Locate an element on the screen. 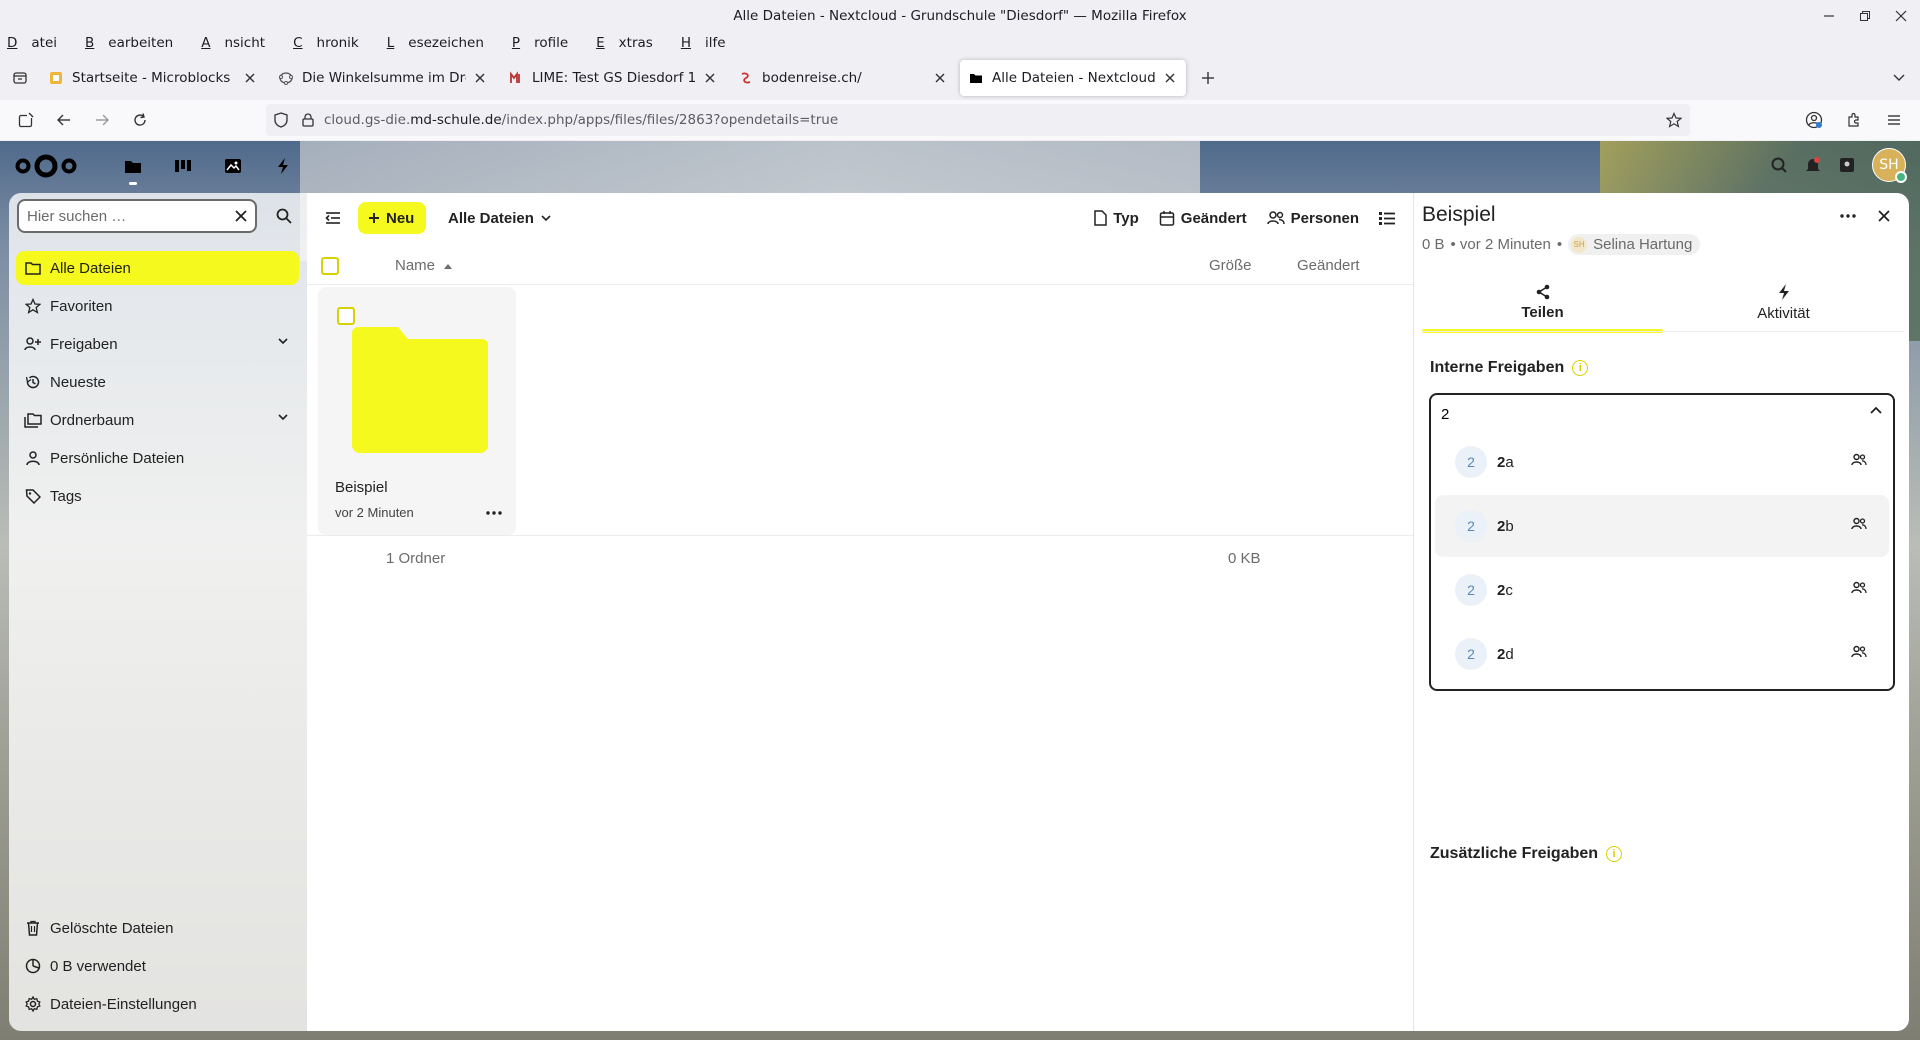 This screenshot has height=1040, width=1920. account-icon is located at coordinates (1814, 120).